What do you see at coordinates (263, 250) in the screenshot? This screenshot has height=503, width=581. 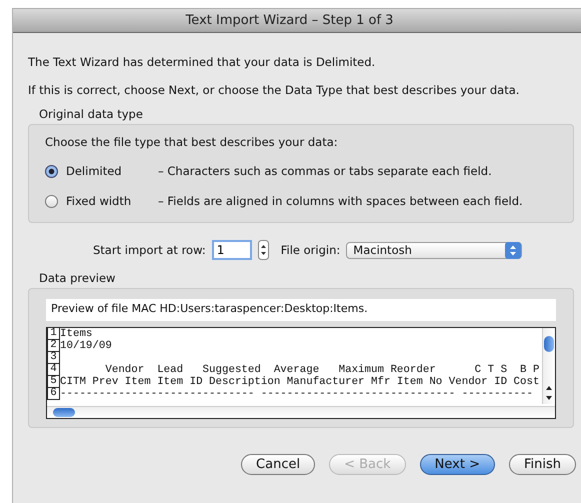 I see `stepper-icon` at bounding box center [263, 250].